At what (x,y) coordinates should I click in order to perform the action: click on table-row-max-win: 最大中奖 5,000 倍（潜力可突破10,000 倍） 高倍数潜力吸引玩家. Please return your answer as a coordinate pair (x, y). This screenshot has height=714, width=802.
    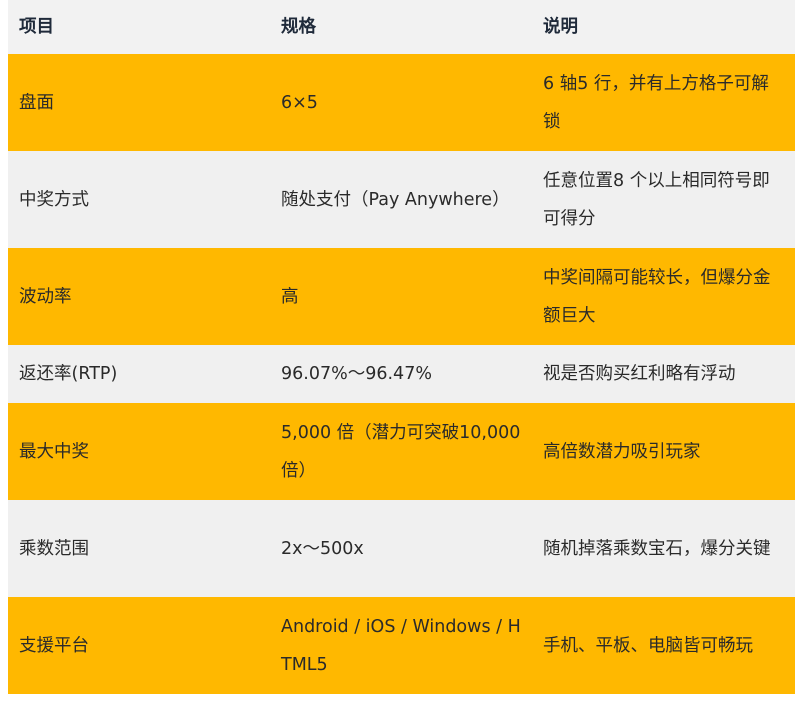
    Looking at the image, I should click on (401, 451).